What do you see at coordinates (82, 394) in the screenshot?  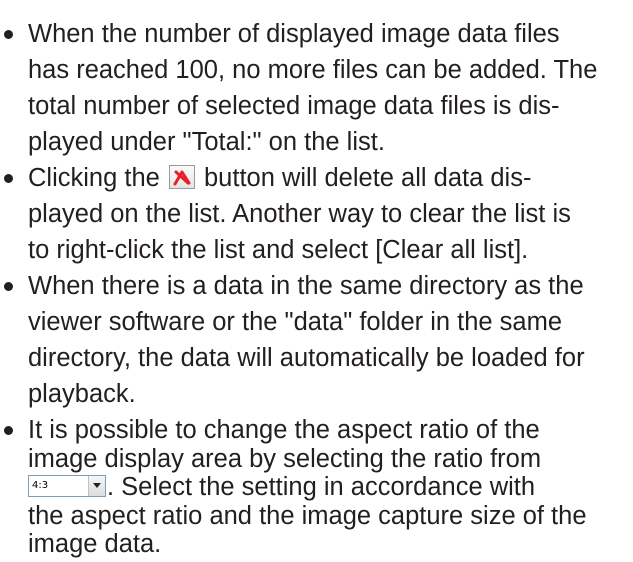 I see `text-line: playback.` at bounding box center [82, 394].